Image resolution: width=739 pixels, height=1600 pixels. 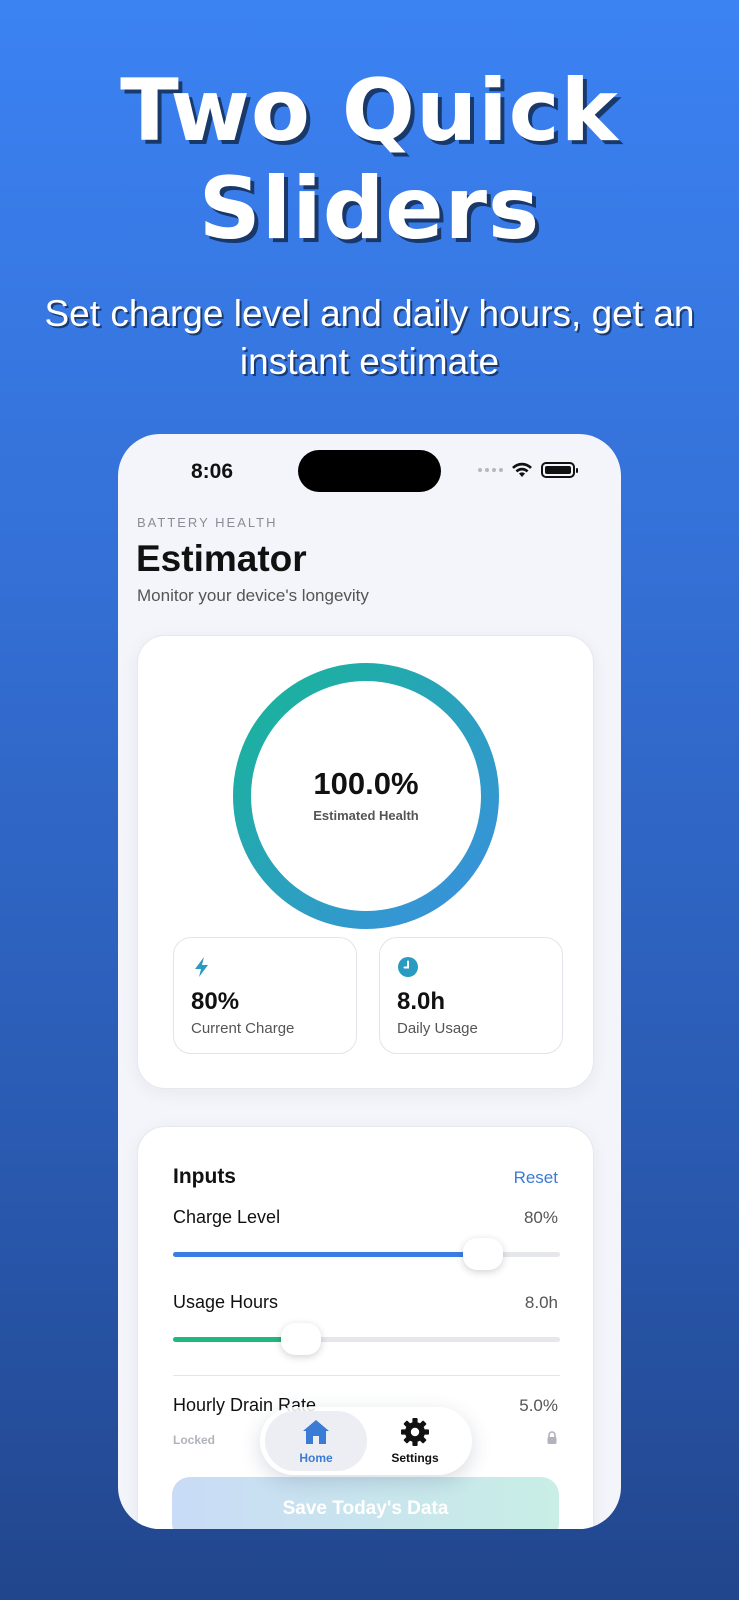 What do you see at coordinates (541, 1302) in the screenshot?
I see `usage-hours-value: 8.0h` at bounding box center [541, 1302].